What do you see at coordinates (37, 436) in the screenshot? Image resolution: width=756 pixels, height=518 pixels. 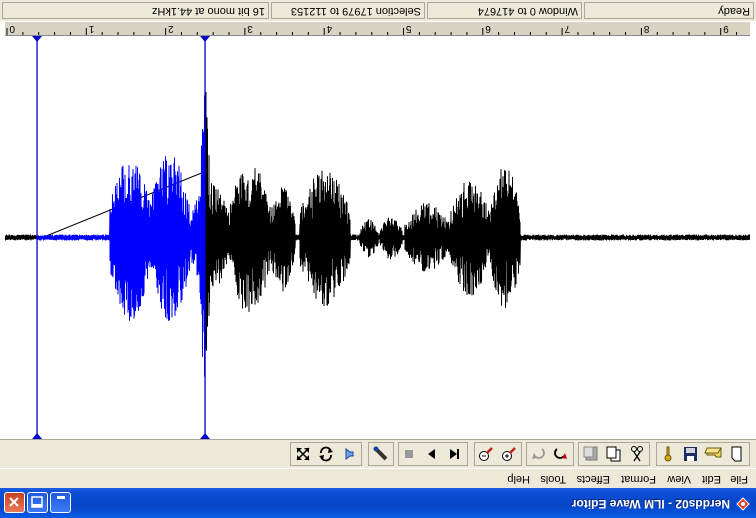 I see `selection-start-handle-top` at bounding box center [37, 436].